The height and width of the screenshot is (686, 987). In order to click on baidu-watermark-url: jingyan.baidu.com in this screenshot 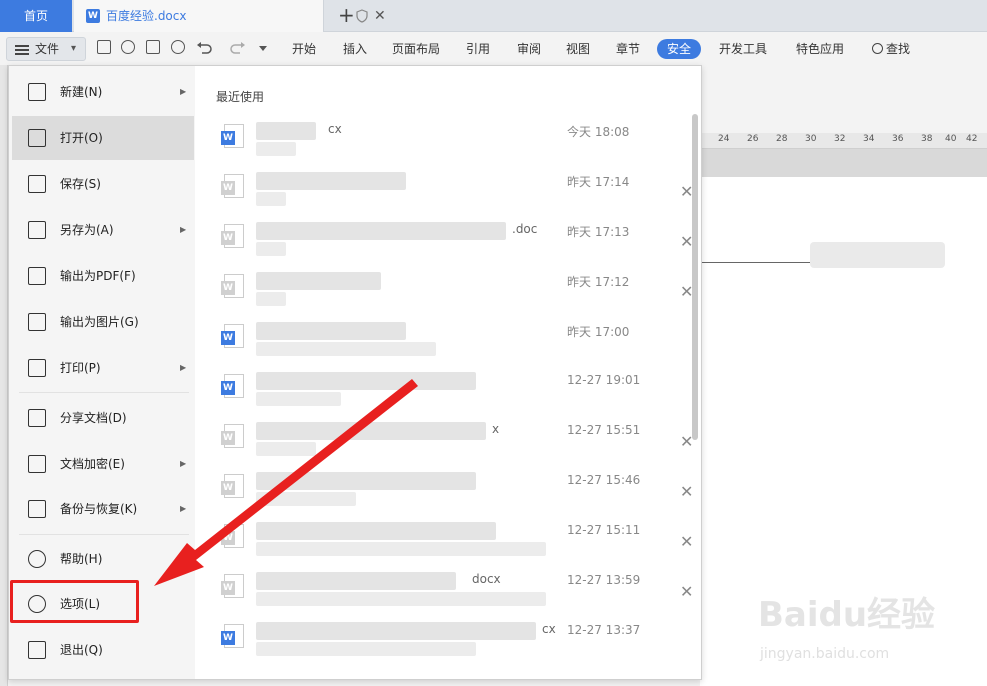, I will do `click(825, 654)`.